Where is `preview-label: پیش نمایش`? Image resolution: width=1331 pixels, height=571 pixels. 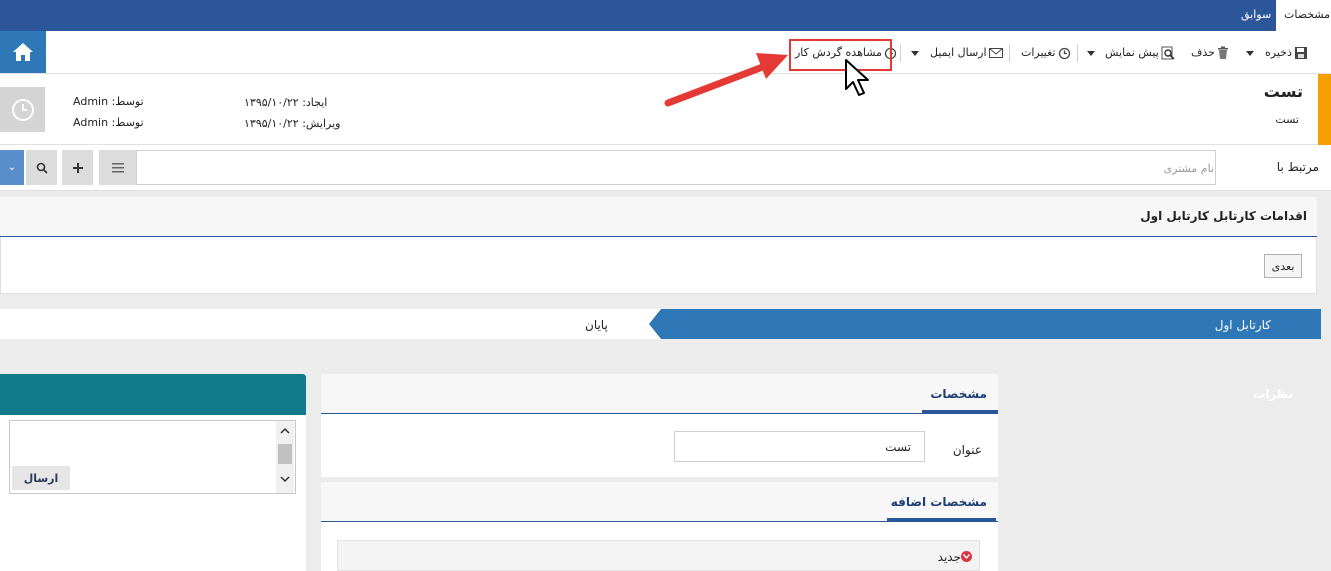
preview-label: پیش نمایش is located at coordinates (1132, 52).